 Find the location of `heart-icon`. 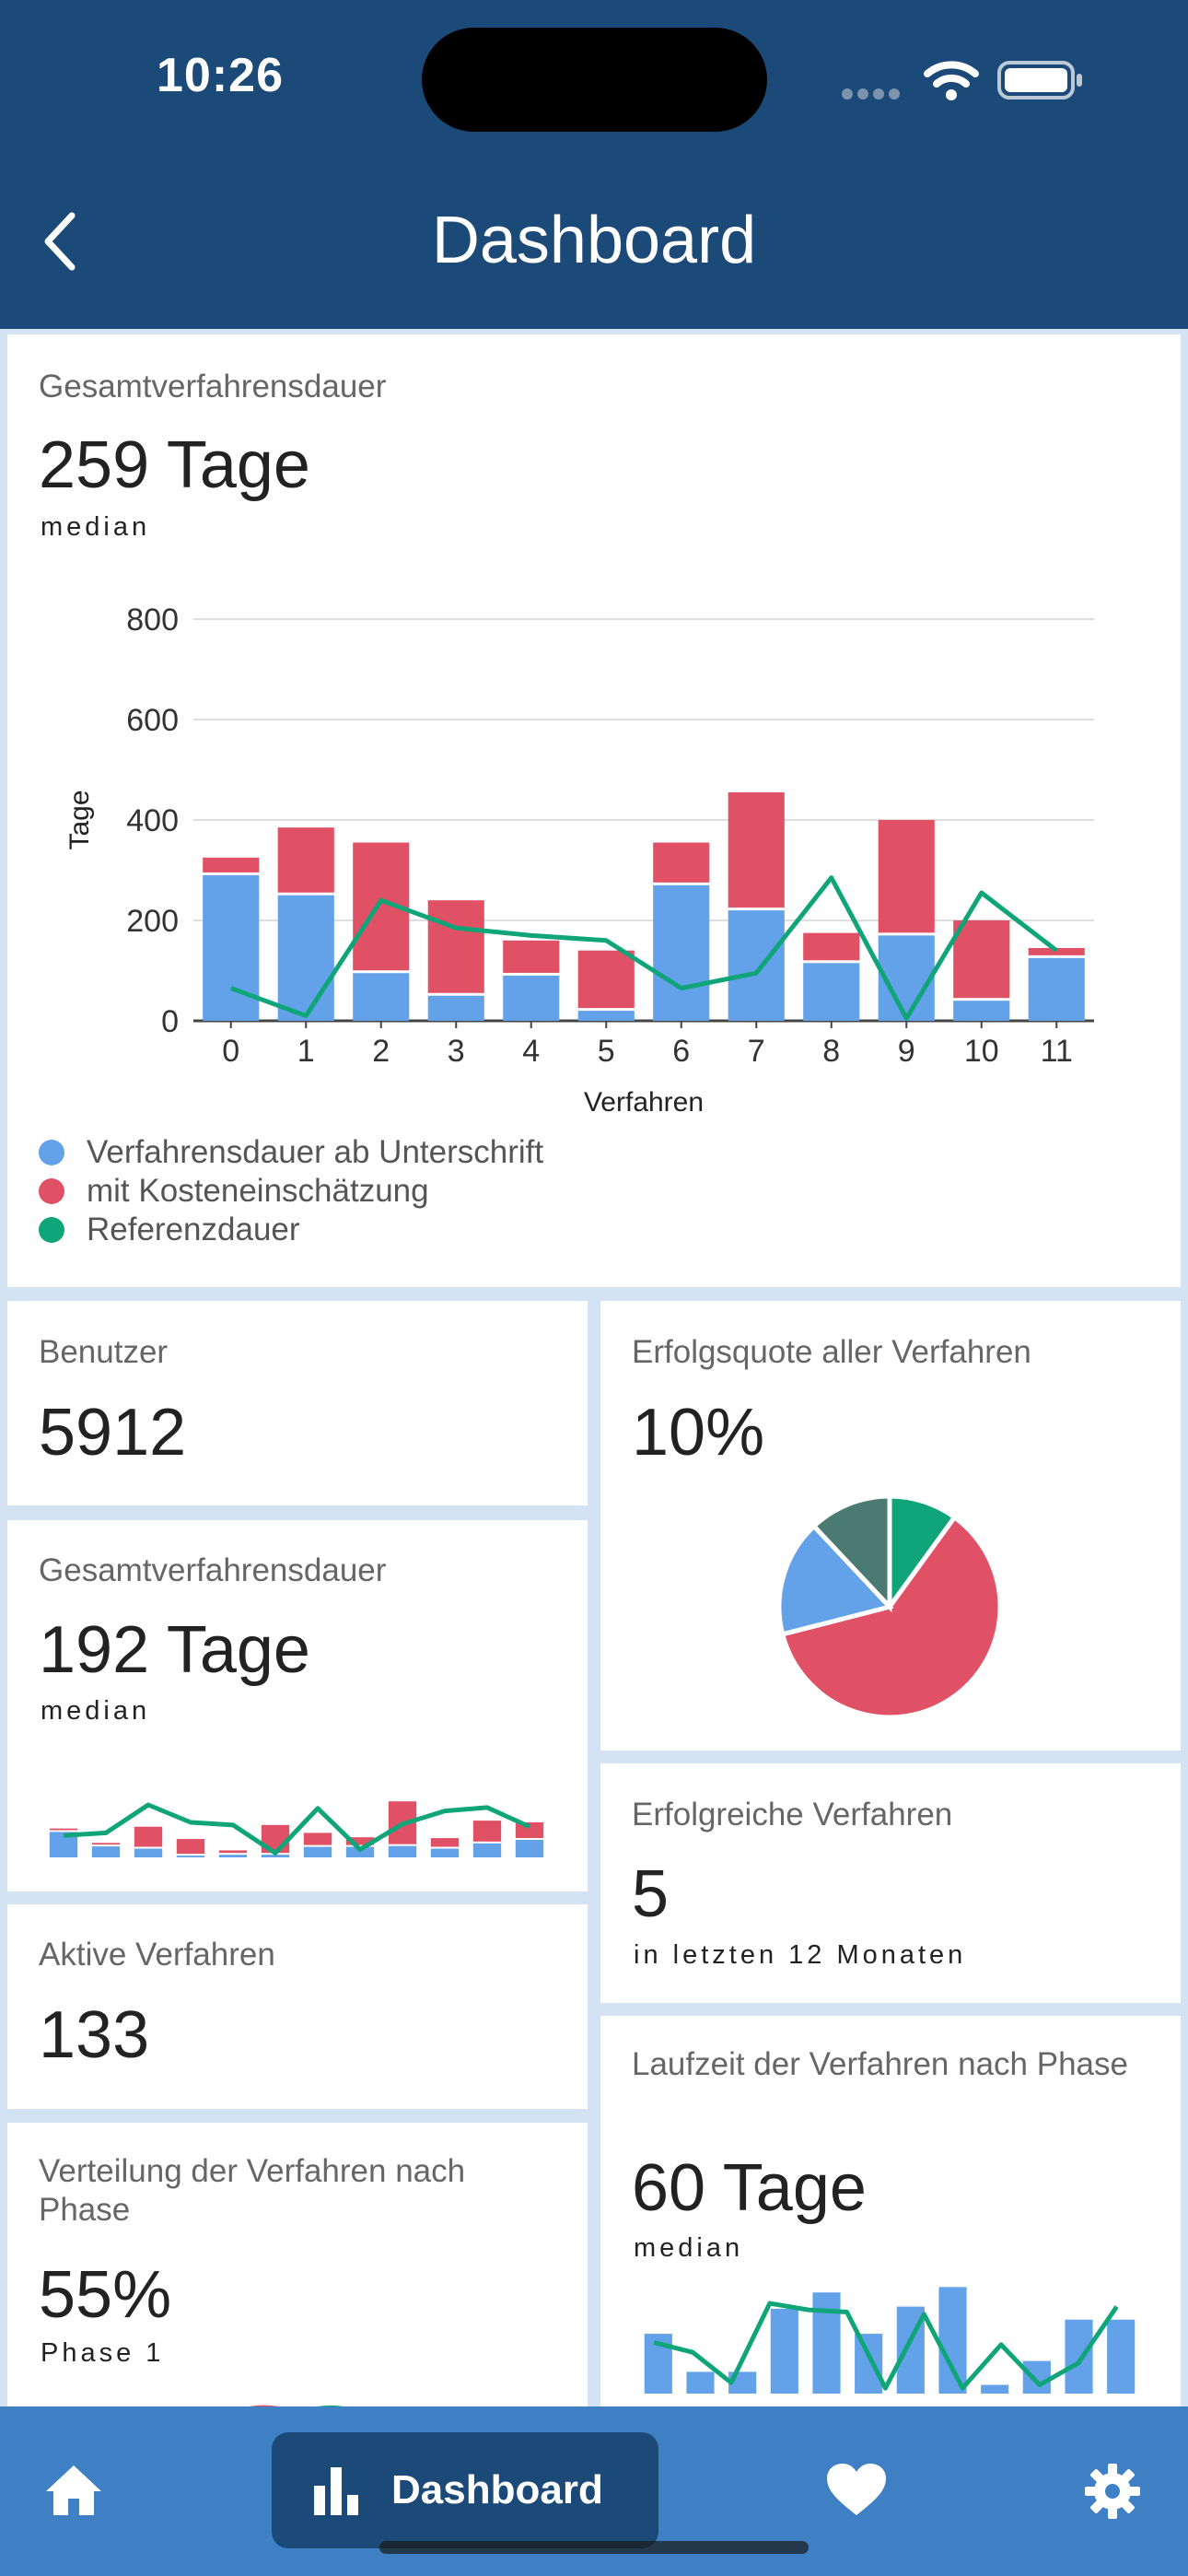

heart-icon is located at coordinates (856, 2489).